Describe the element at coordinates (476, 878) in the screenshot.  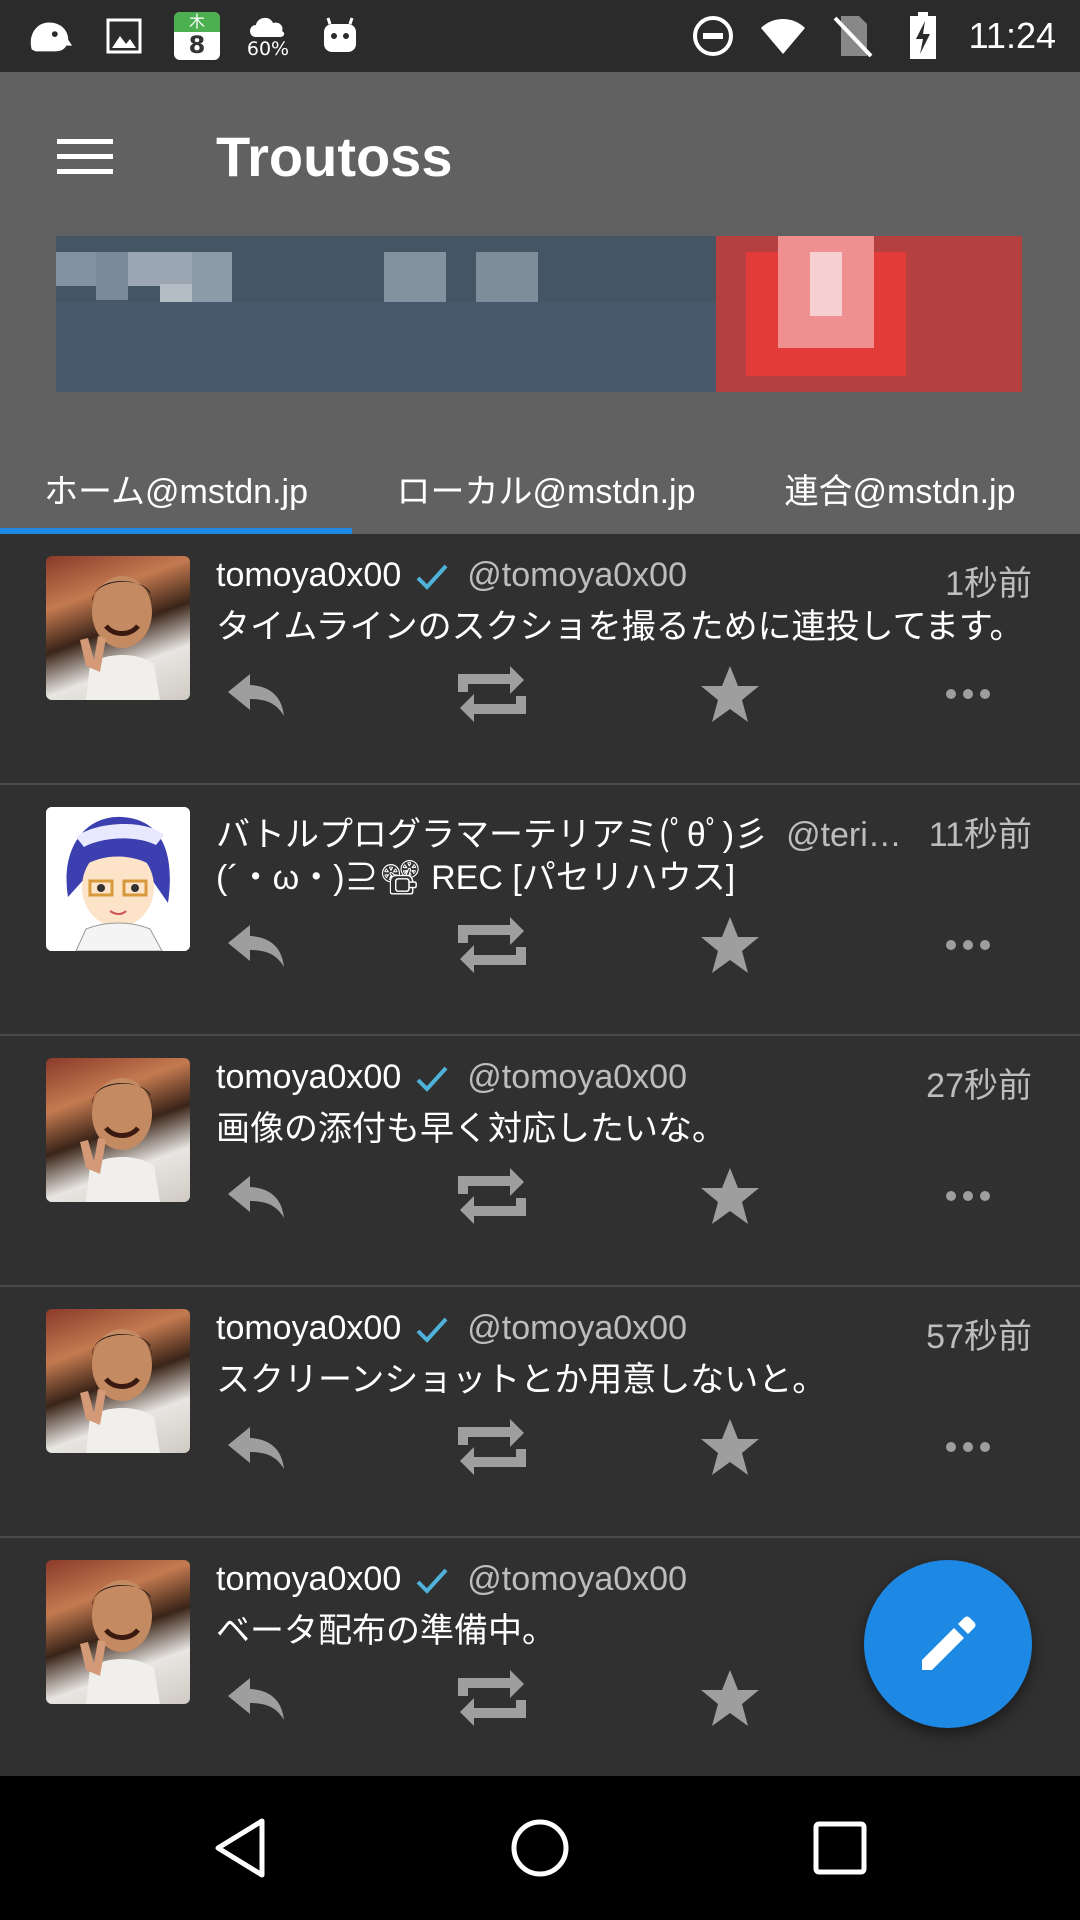
I see `status-content: (´・ω・)⊇📽 REC [パセリハウス]` at that location.